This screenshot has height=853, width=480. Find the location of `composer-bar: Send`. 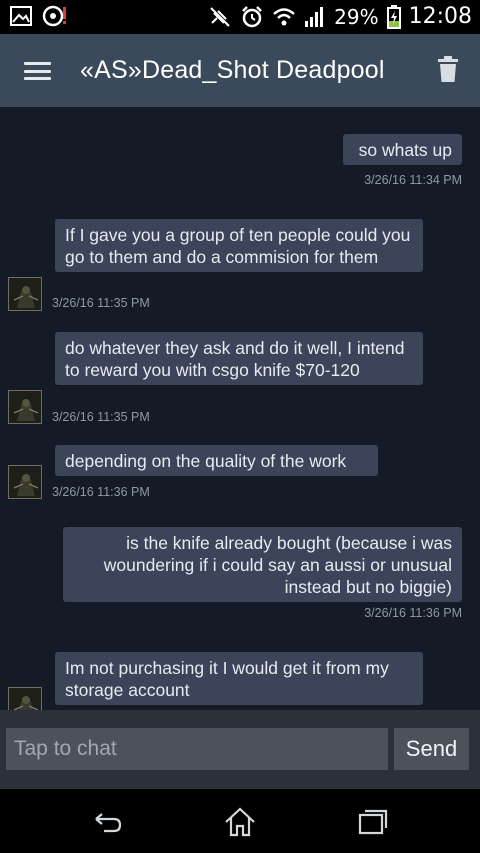

composer-bar: Send is located at coordinates (240, 749).